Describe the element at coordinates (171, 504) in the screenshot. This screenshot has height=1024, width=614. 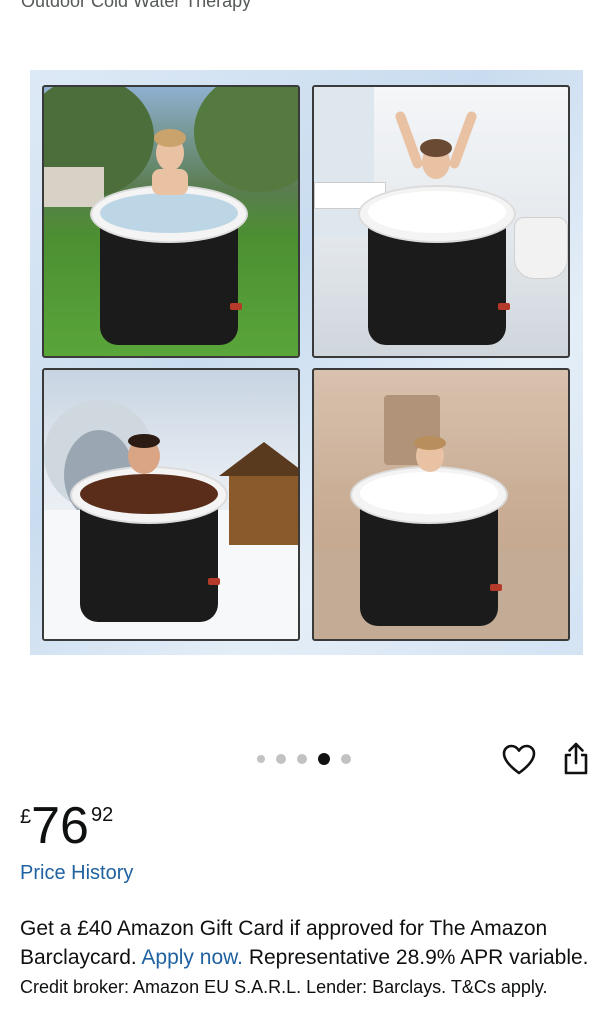
I see `gallery-tile-snow` at that location.